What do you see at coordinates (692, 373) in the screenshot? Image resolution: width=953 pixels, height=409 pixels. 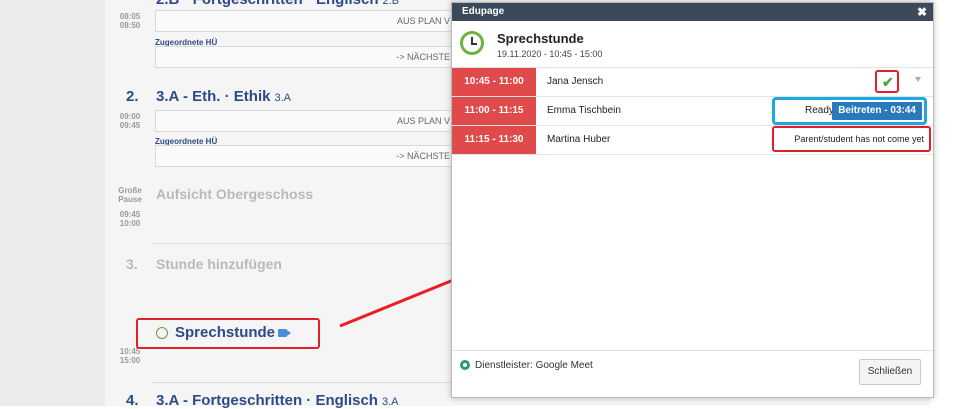 I see `dialog-footer: Dienstleister: Google Meet Schließen` at bounding box center [692, 373].